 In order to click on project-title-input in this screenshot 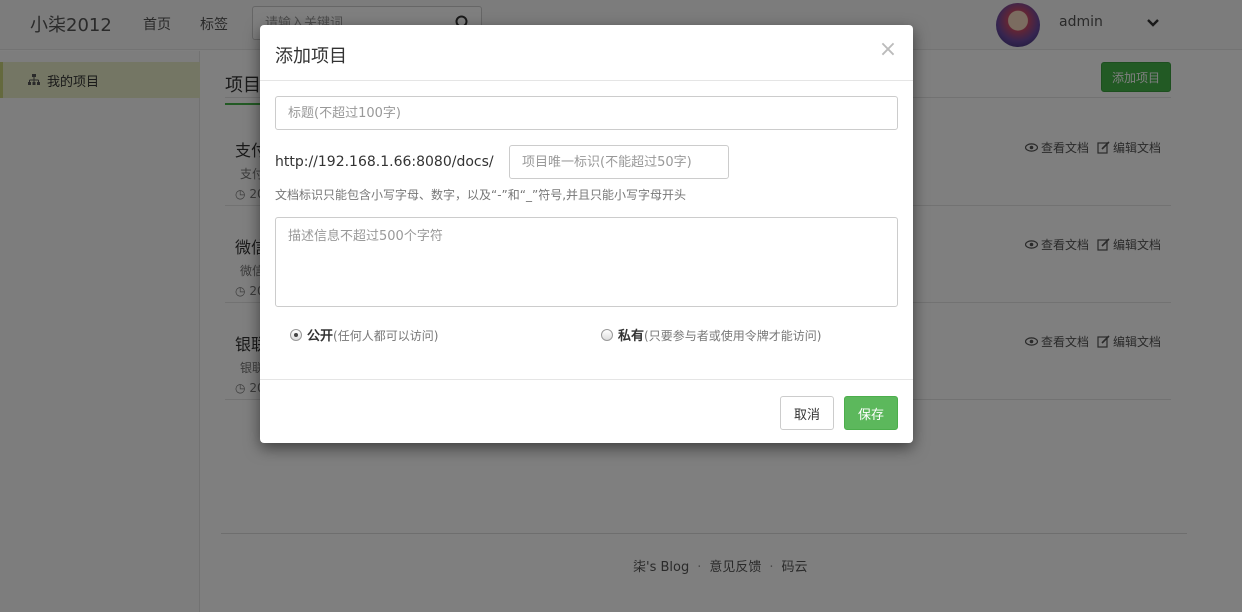, I will do `click(586, 113)`.